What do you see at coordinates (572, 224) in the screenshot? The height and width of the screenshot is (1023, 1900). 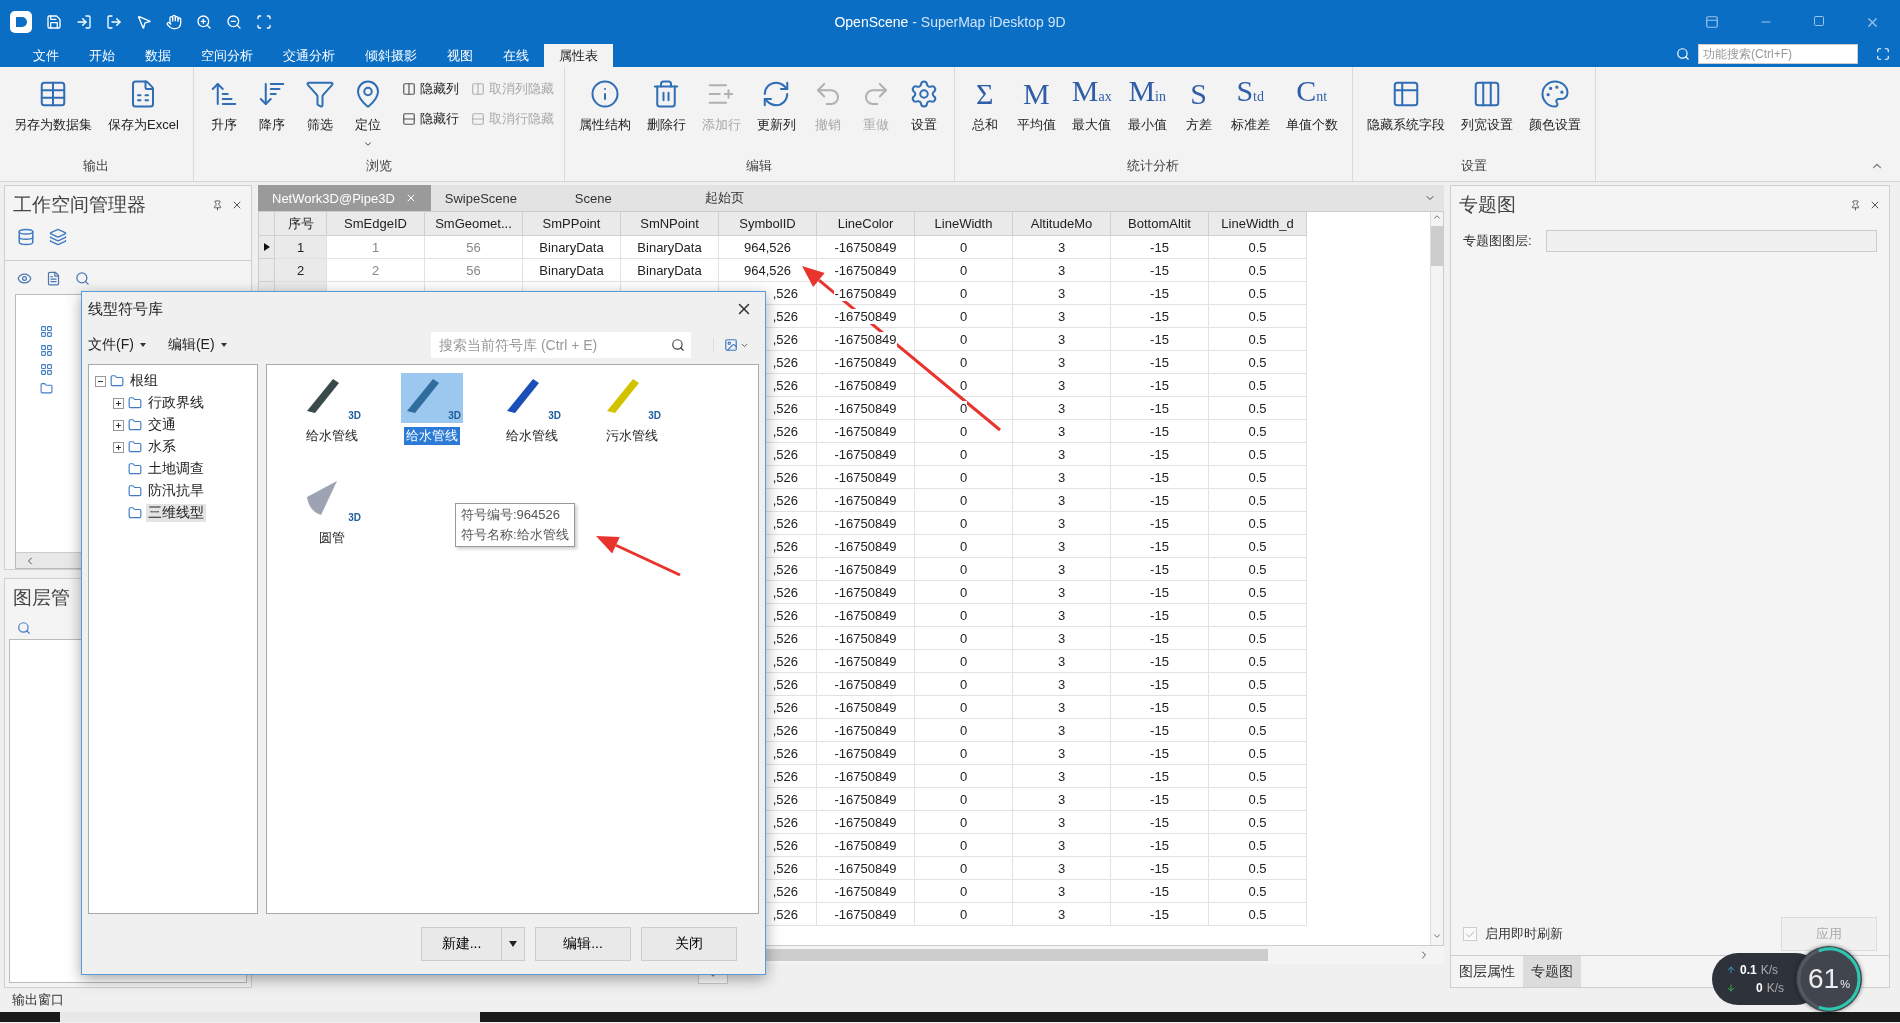 I see `column-header: SmPPoint` at bounding box center [572, 224].